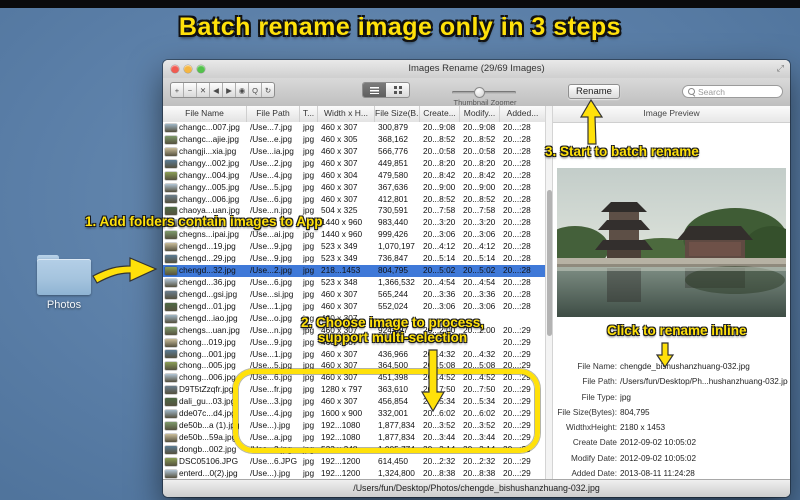 Image resolution: width=800 pixels, height=500 pixels. I want to click on multi-selection-highlight-box, so click(386, 411).